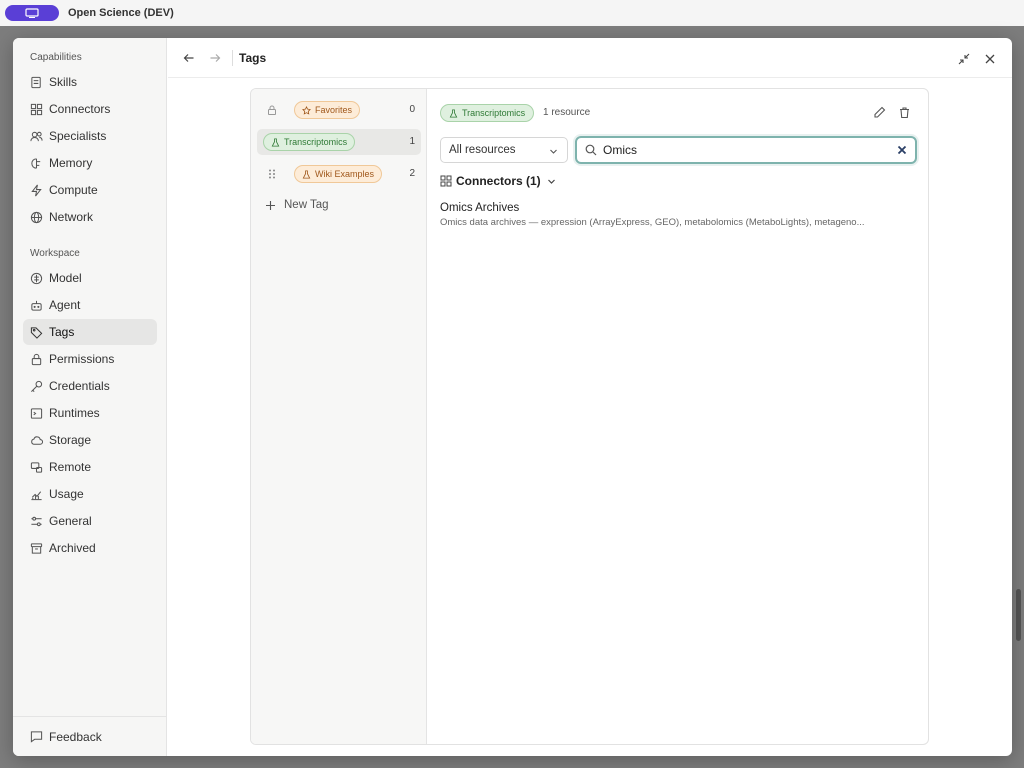 The height and width of the screenshot is (768, 1024). What do you see at coordinates (36, 495) in the screenshot?
I see `usage-chart-icon` at bounding box center [36, 495].